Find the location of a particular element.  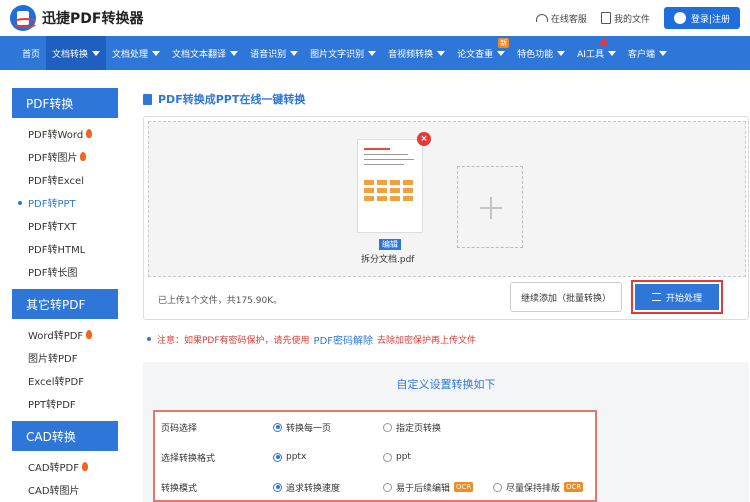

sidebar-item-pdf-excel: PDF转Excel is located at coordinates (65, 179).